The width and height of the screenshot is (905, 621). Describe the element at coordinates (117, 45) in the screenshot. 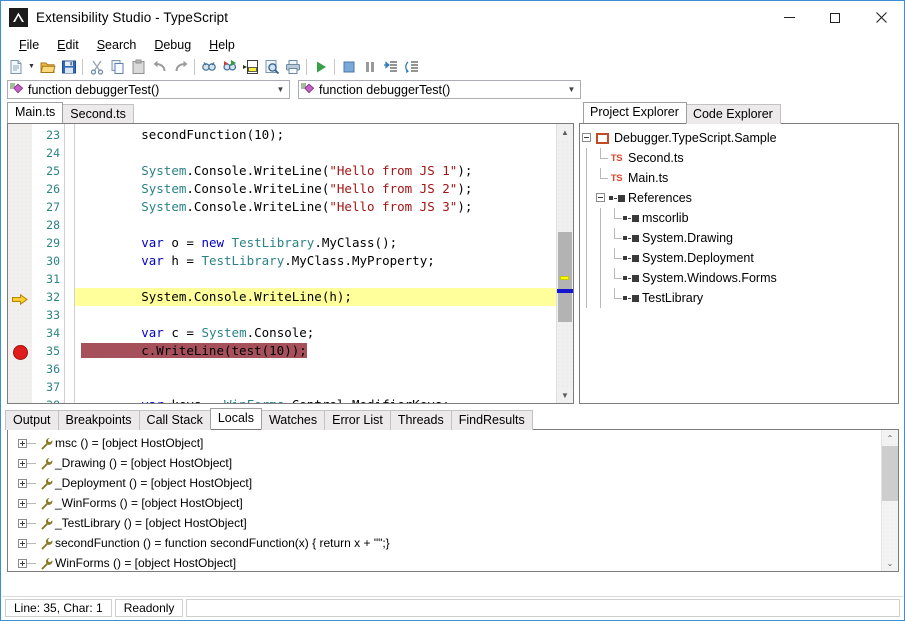

I see `menu-search: Search` at that location.